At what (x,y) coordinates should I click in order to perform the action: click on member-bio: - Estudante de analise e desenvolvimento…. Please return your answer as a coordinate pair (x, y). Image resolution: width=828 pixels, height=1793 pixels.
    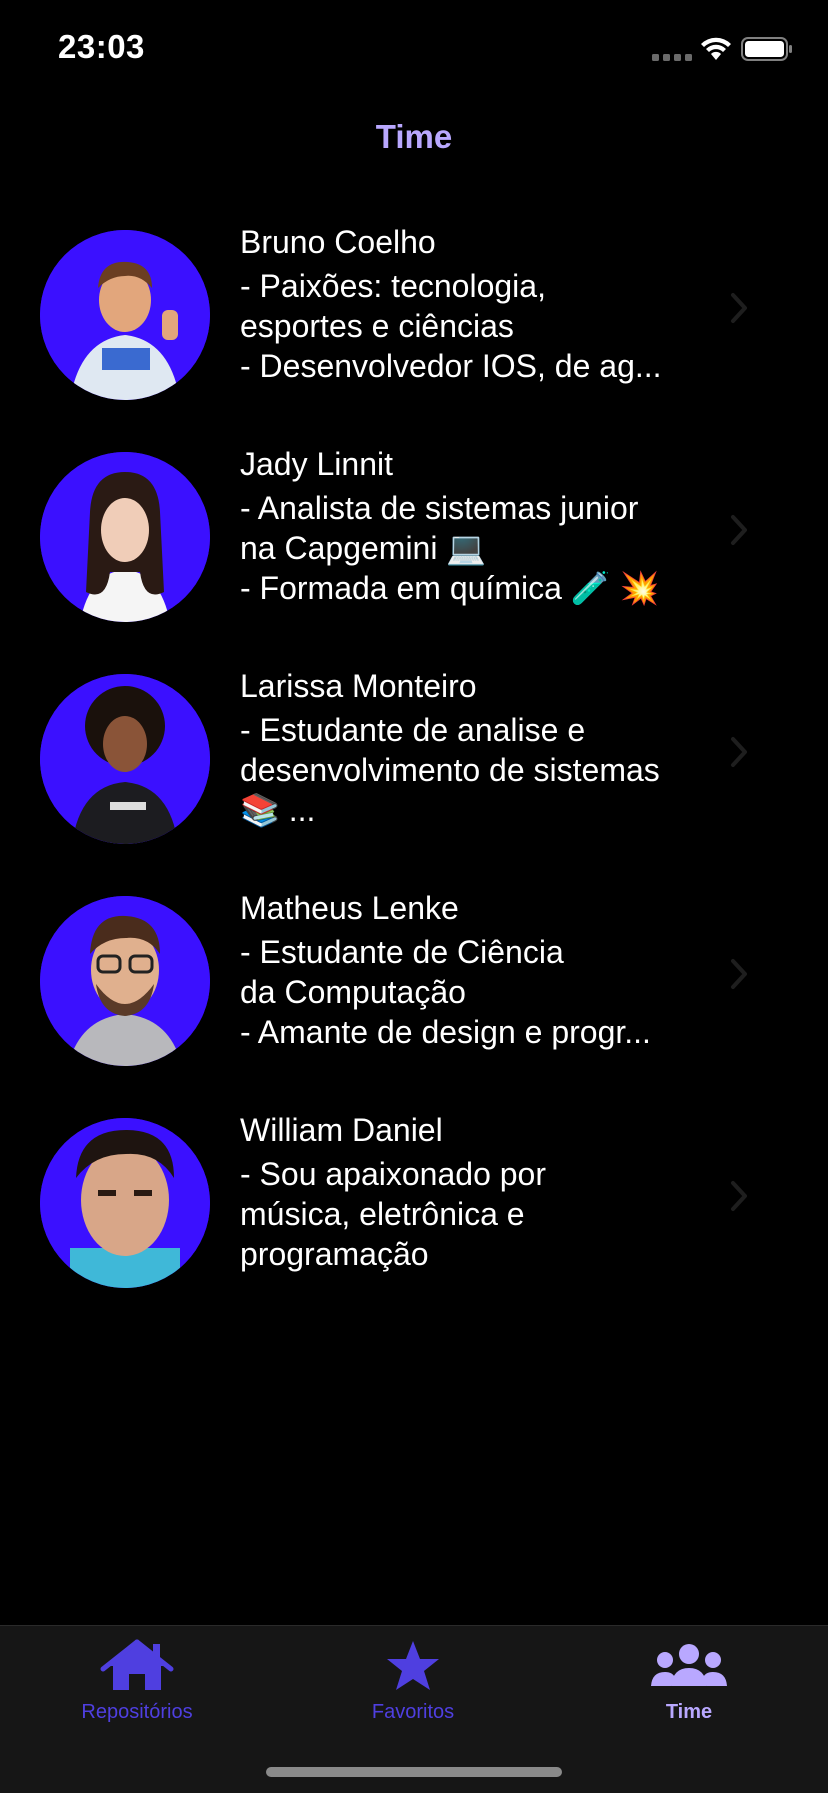
    Looking at the image, I should click on (470, 770).